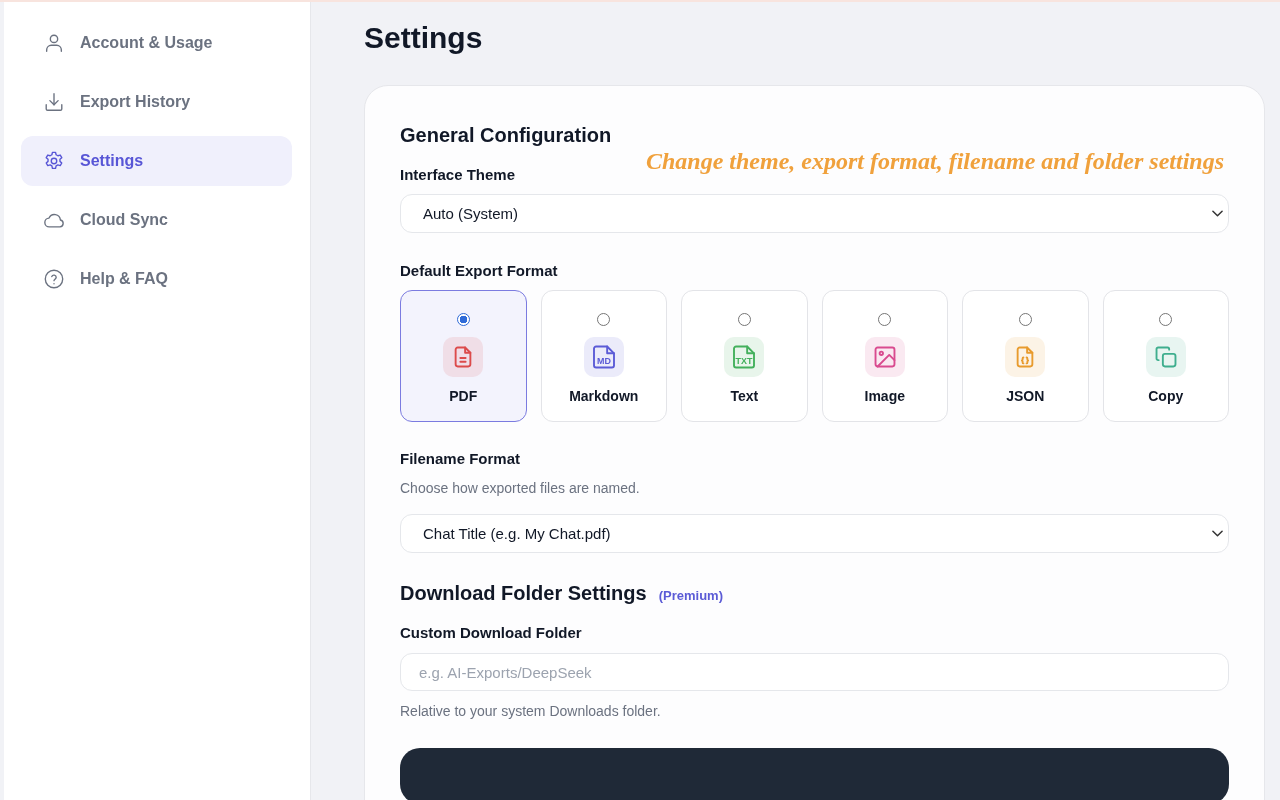 The height and width of the screenshot is (800, 1280). What do you see at coordinates (156, 102) in the screenshot?
I see `sidebar-item: Export History` at bounding box center [156, 102].